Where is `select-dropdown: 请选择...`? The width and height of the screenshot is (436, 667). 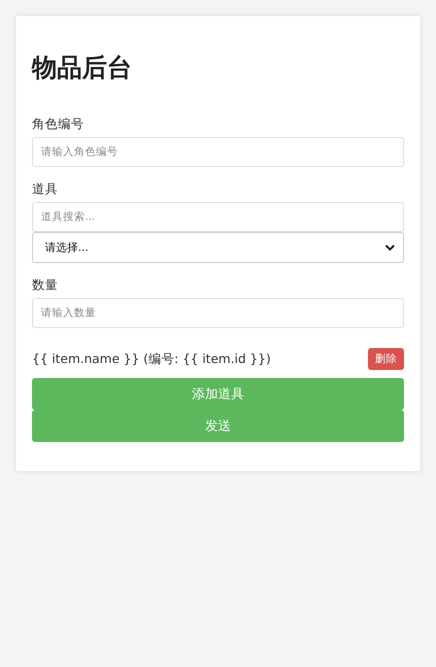 select-dropdown: 请选择... is located at coordinates (218, 247).